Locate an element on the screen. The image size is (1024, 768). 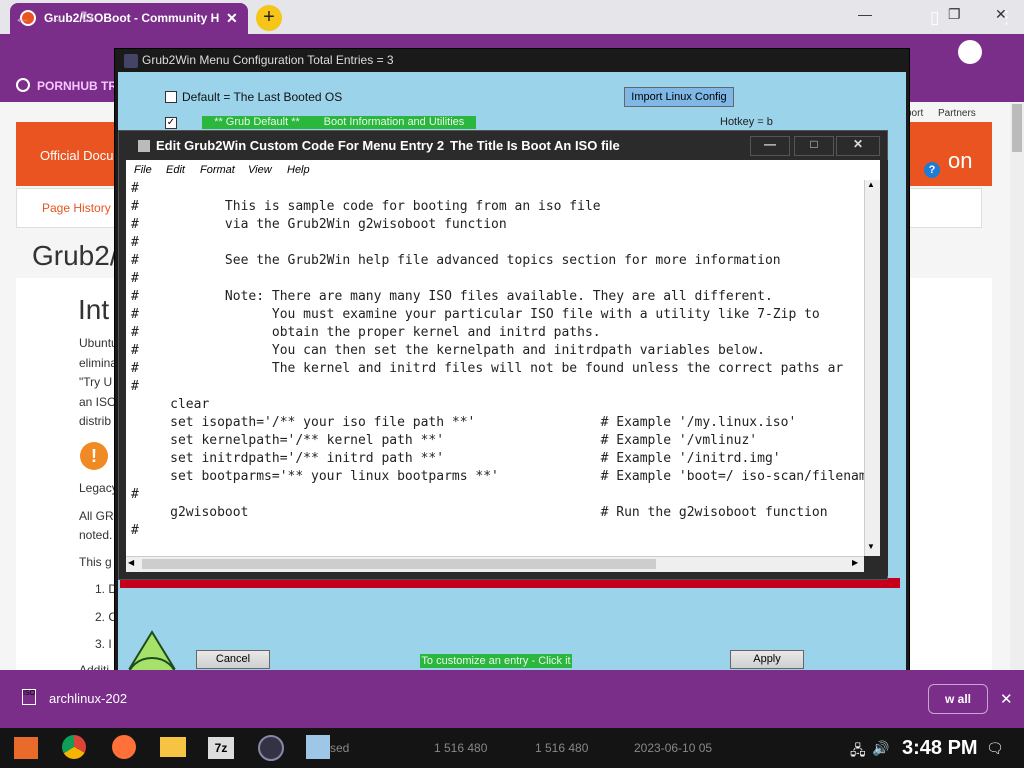
new-tab-button: + is located at coordinates (269, 18).